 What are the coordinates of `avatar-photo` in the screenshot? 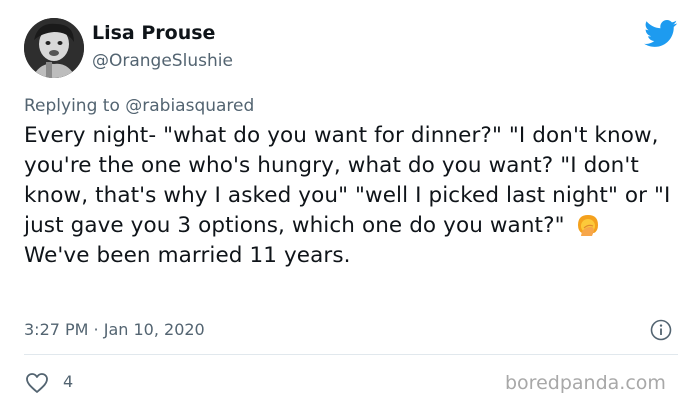 It's located at (54, 48).